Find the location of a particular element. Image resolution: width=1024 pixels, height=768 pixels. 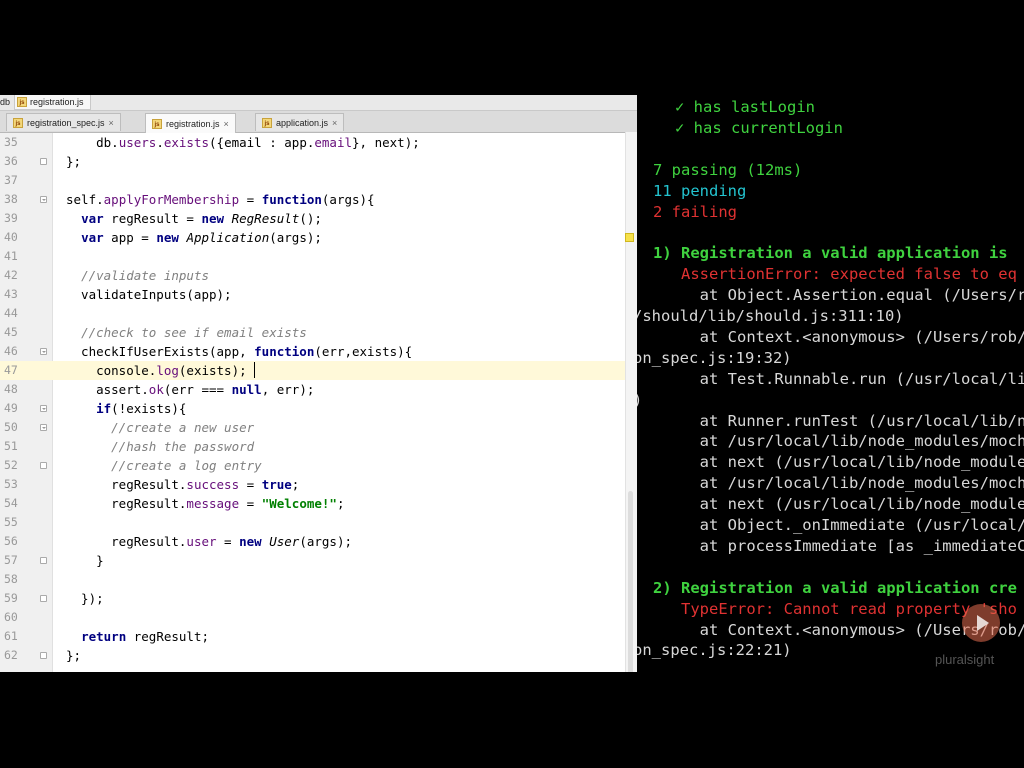

line-number: 39 is located at coordinates (11, 218).